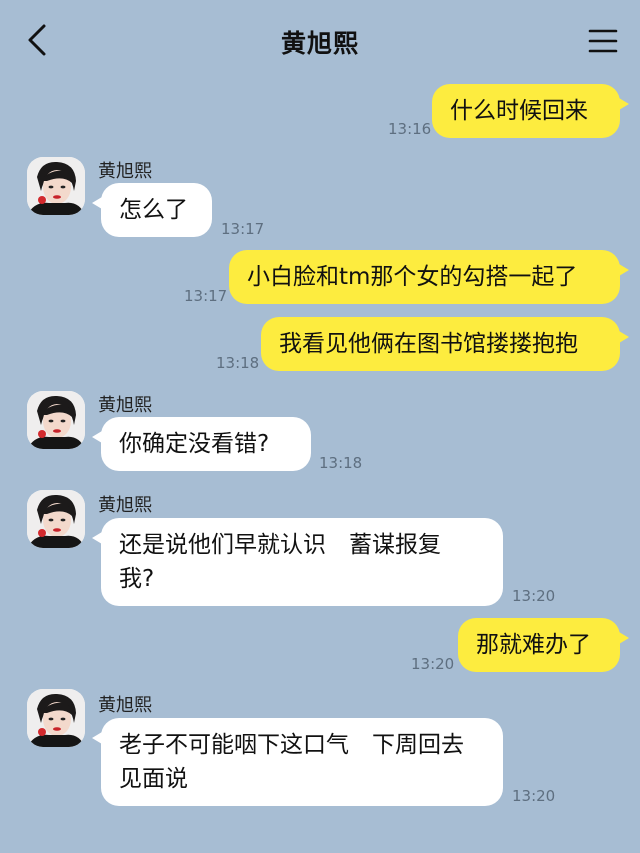 This screenshot has width=640, height=853. Describe the element at coordinates (153, 779) in the screenshot. I see `message-line: 见面说` at that location.